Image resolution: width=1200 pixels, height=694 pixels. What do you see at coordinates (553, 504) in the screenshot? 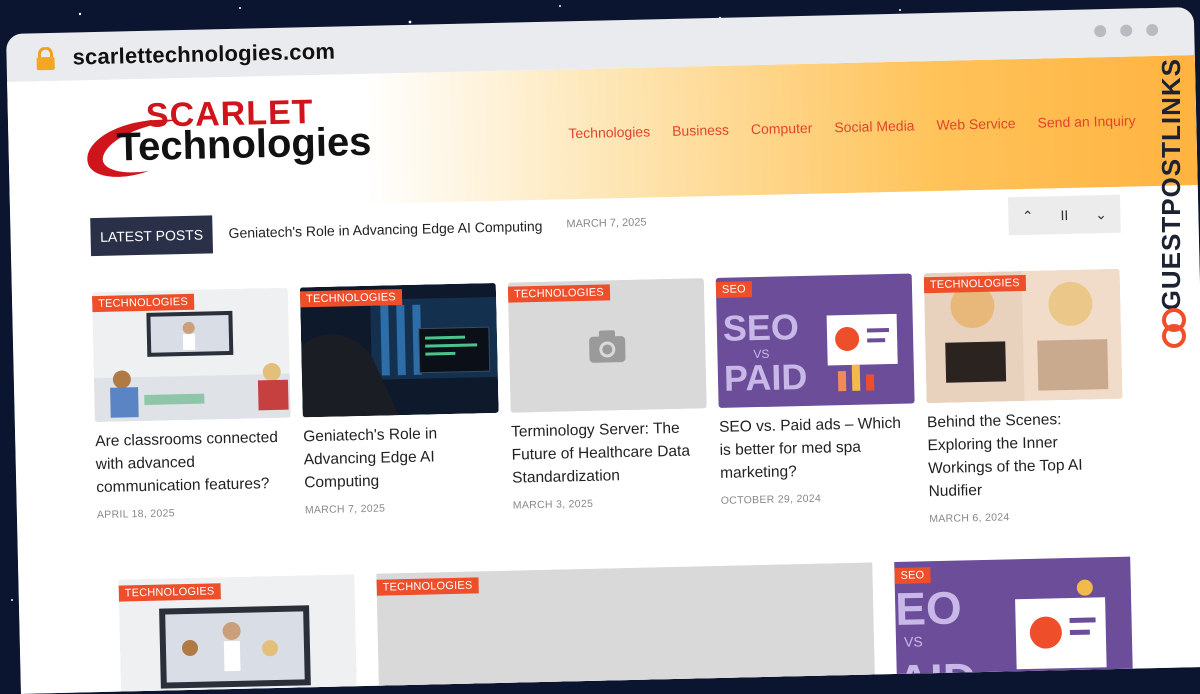
I see `post-date: MARCH 3, 2025` at bounding box center [553, 504].